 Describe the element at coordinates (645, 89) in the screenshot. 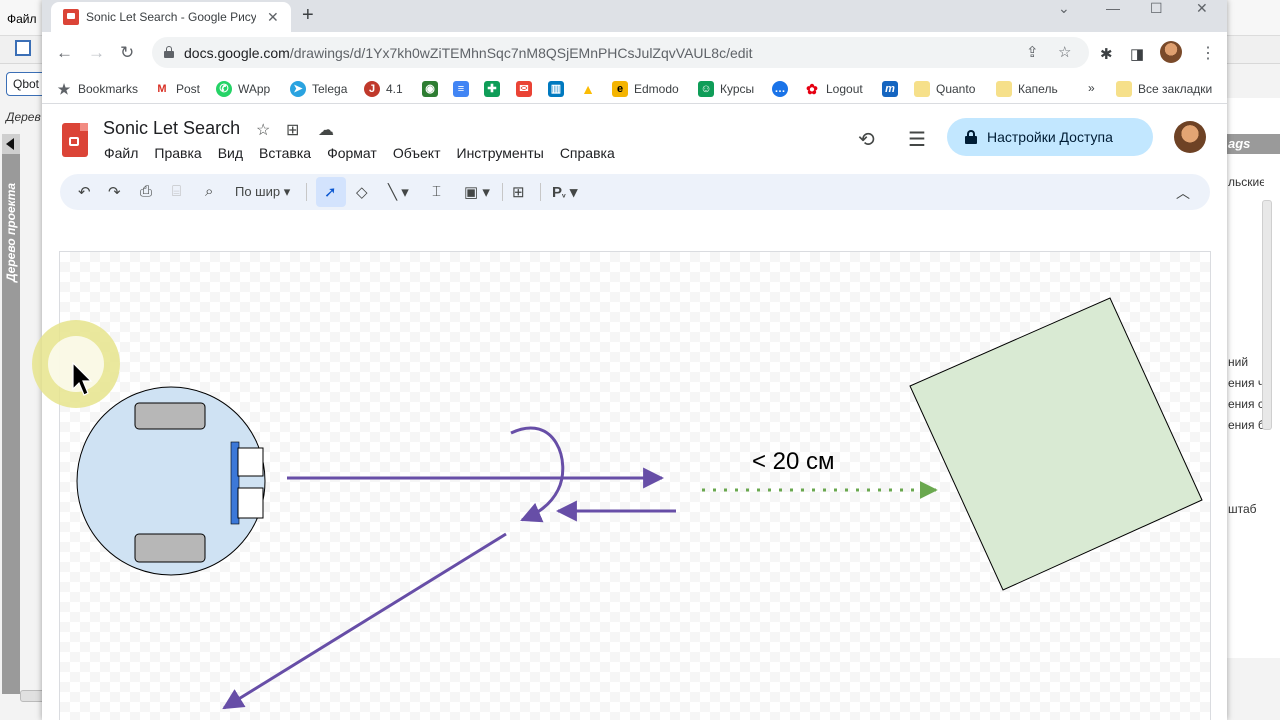

I see `bookmark-item: e Edmodo` at that location.